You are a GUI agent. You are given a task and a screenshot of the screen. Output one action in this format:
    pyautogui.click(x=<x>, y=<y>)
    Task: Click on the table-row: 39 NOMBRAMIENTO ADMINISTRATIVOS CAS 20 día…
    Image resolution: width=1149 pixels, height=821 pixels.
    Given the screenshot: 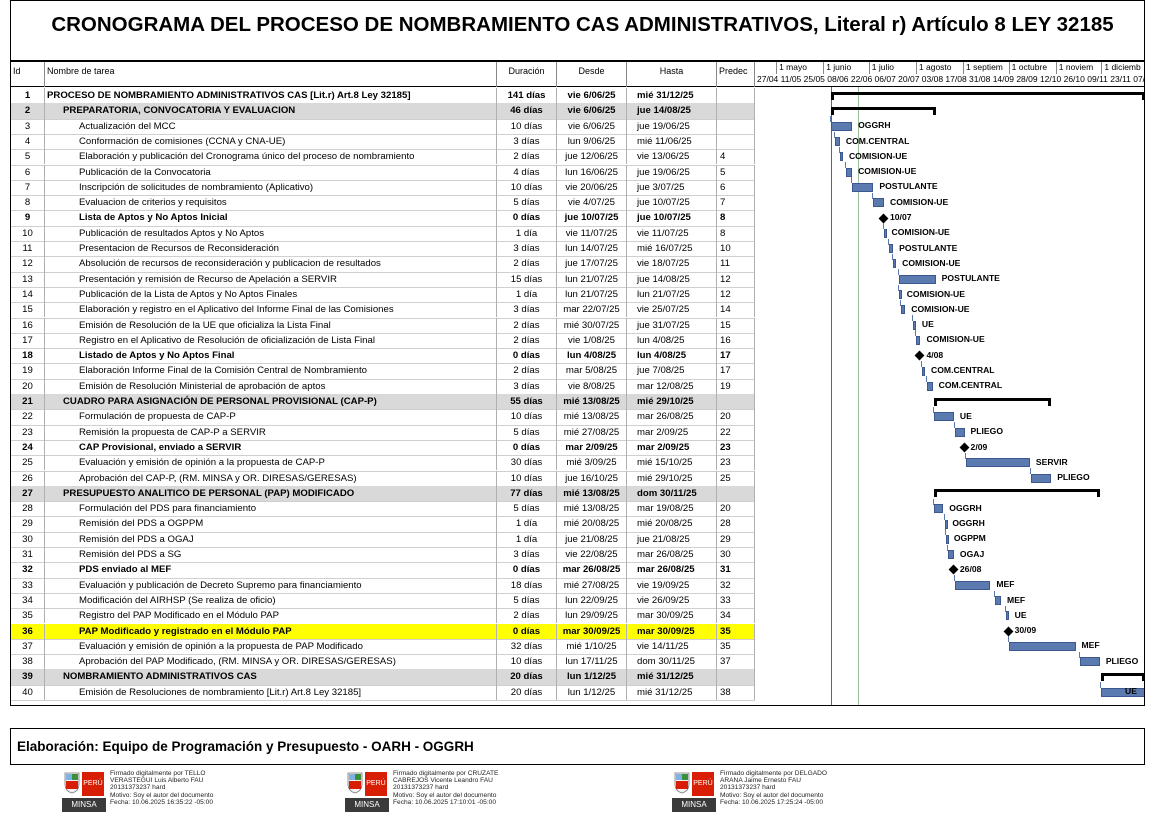 What is the action you would take?
    pyautogui.click(x=383, y=677)
    